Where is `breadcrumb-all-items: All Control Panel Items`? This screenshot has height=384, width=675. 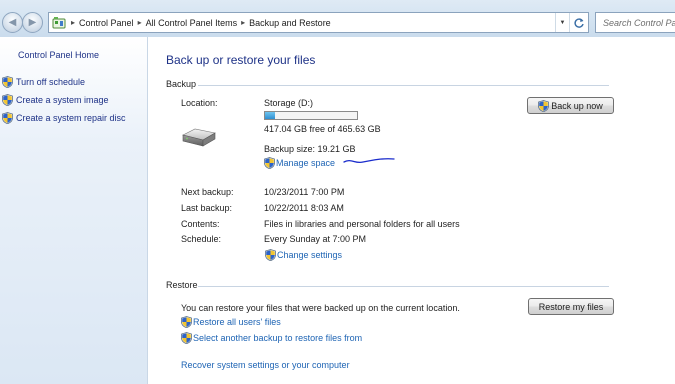
breadcrumb-all-items: All Control Panel Items is located at coordinates (192, 23).